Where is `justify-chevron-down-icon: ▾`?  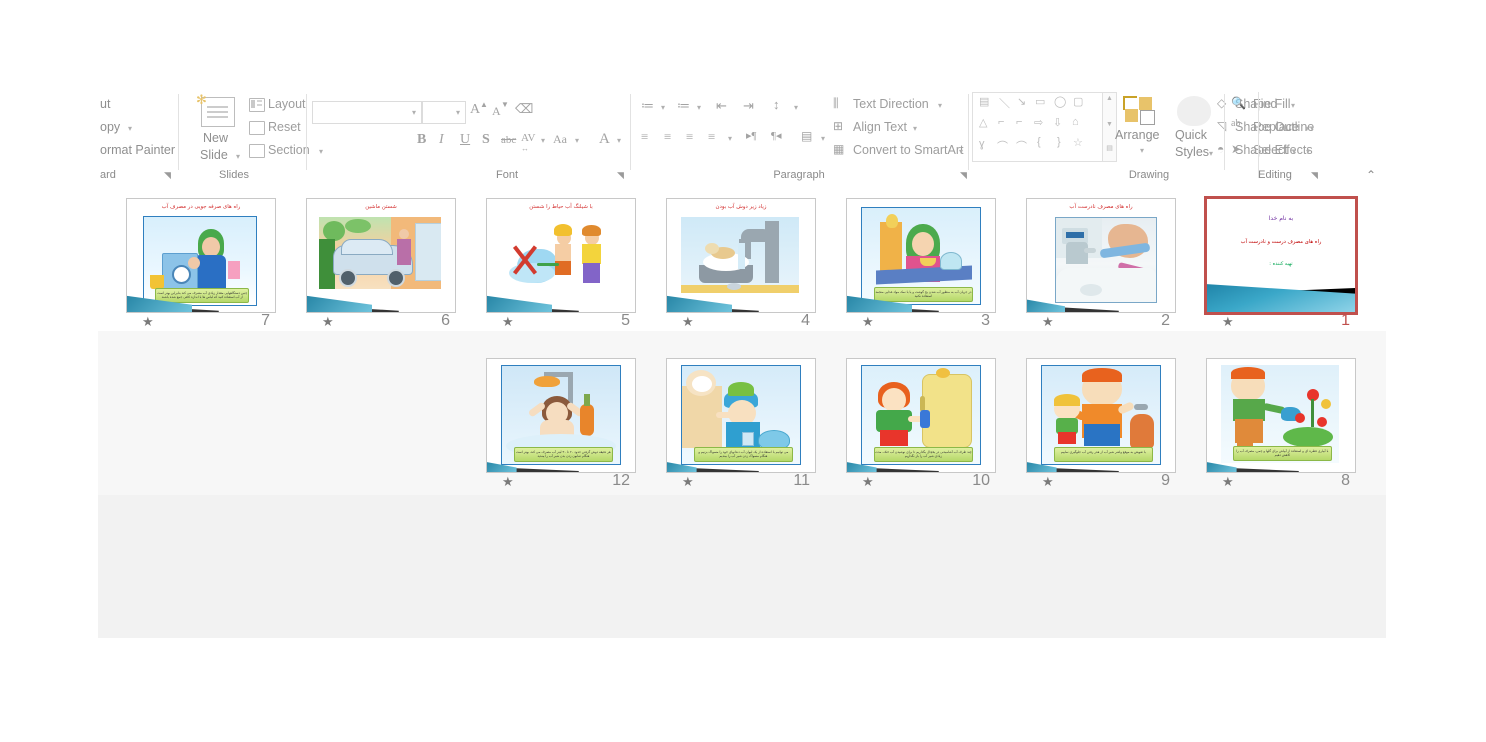
justify-chevron-down-icon: ▾ is located at coordinates (730, 138).